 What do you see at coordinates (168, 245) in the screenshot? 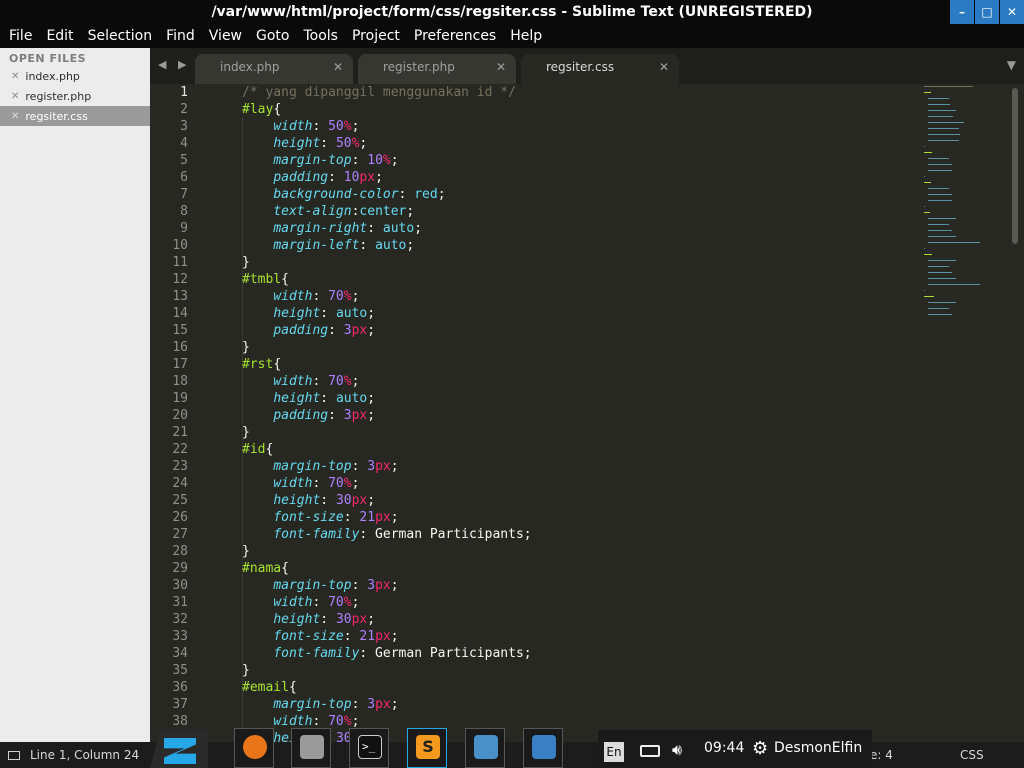
I see `line-number: 10` at bounding box center [168, 245].